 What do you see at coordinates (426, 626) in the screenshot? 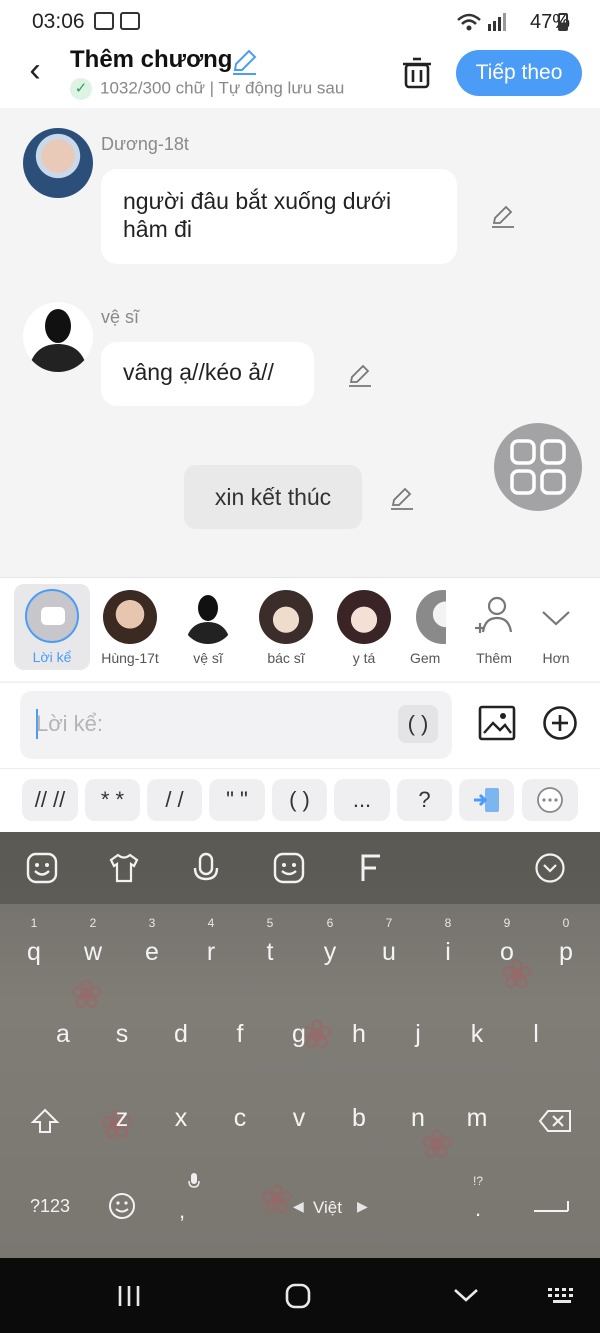
I see `character-gem: Gem` at bounding box center [426, 626].